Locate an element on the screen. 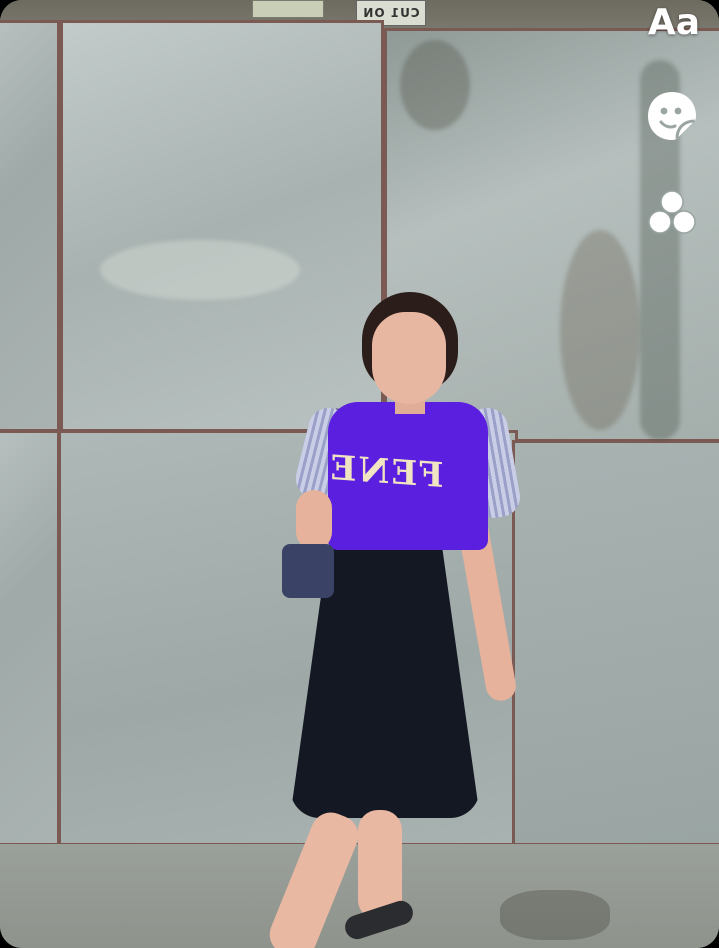  handbag is located at coordinates (308, 571).